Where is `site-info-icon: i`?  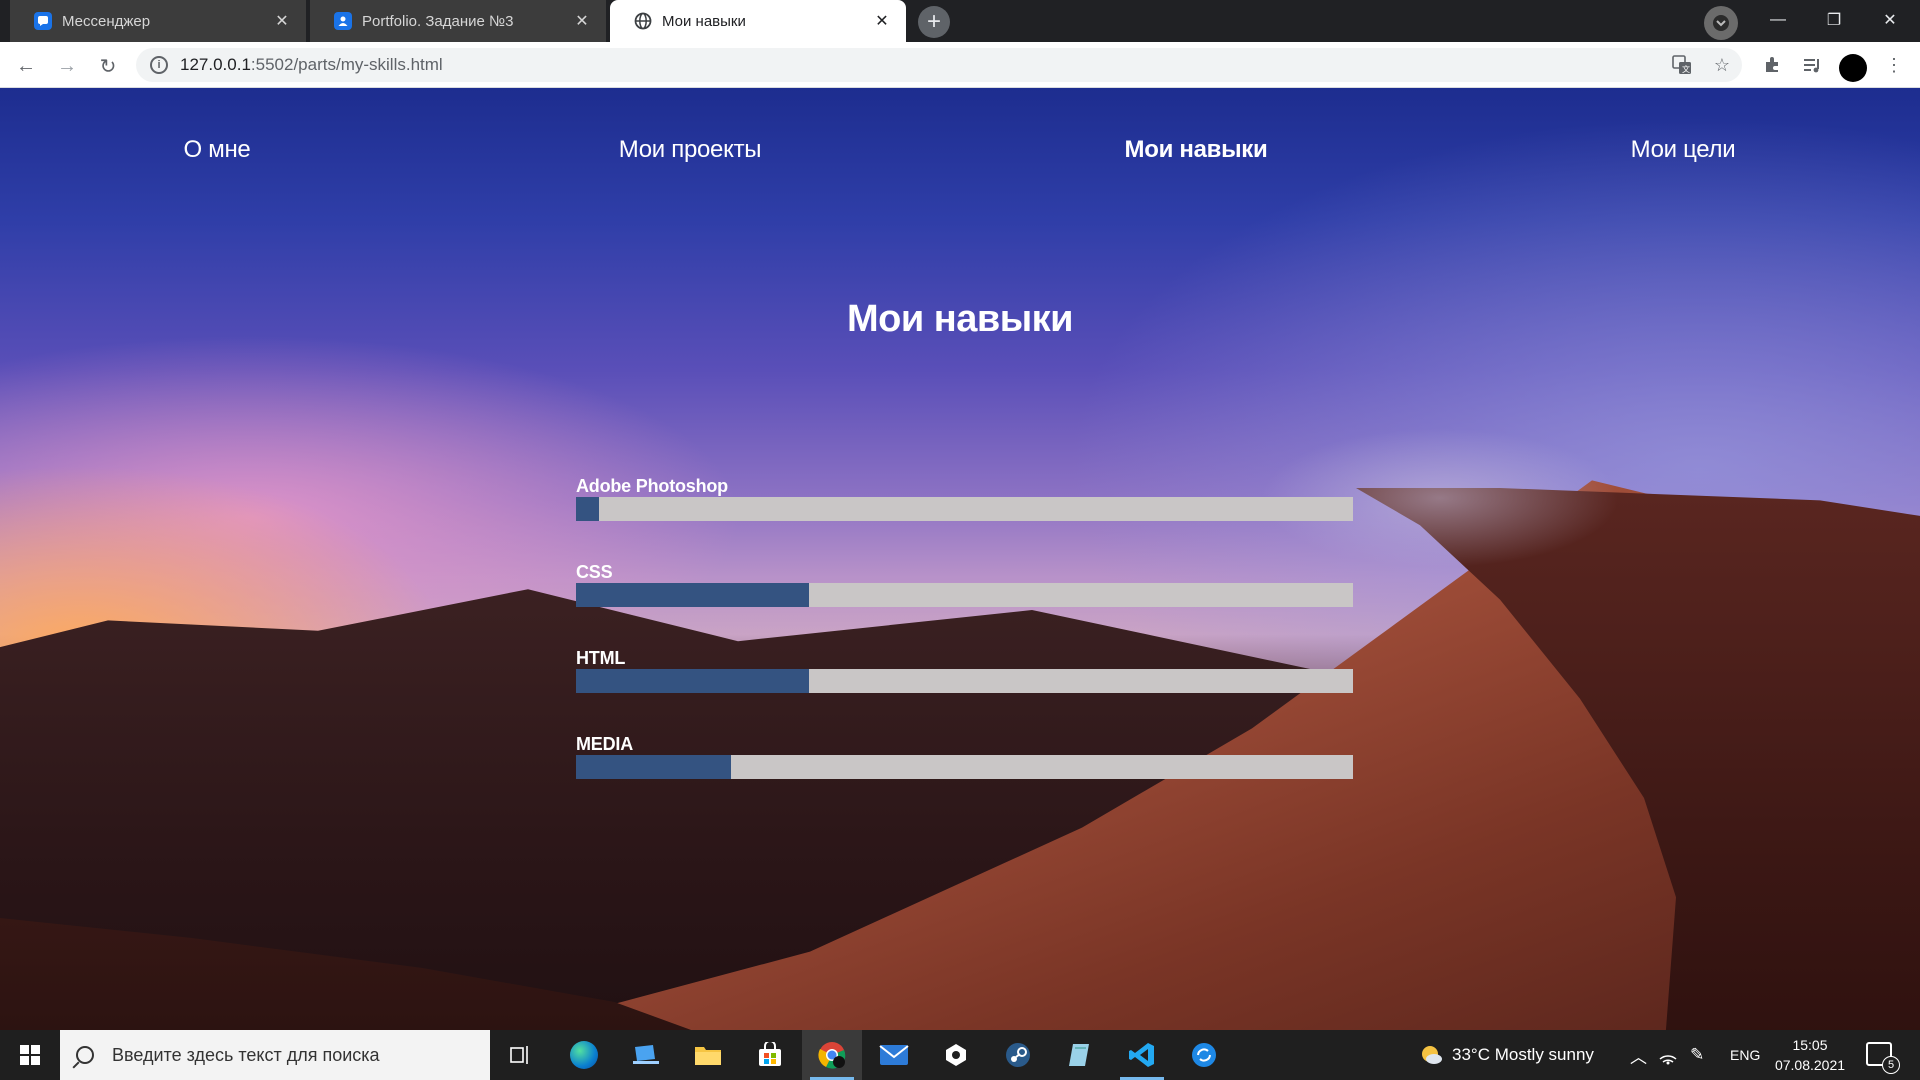 site-info-icon: i is located at coordinates (159, 65).